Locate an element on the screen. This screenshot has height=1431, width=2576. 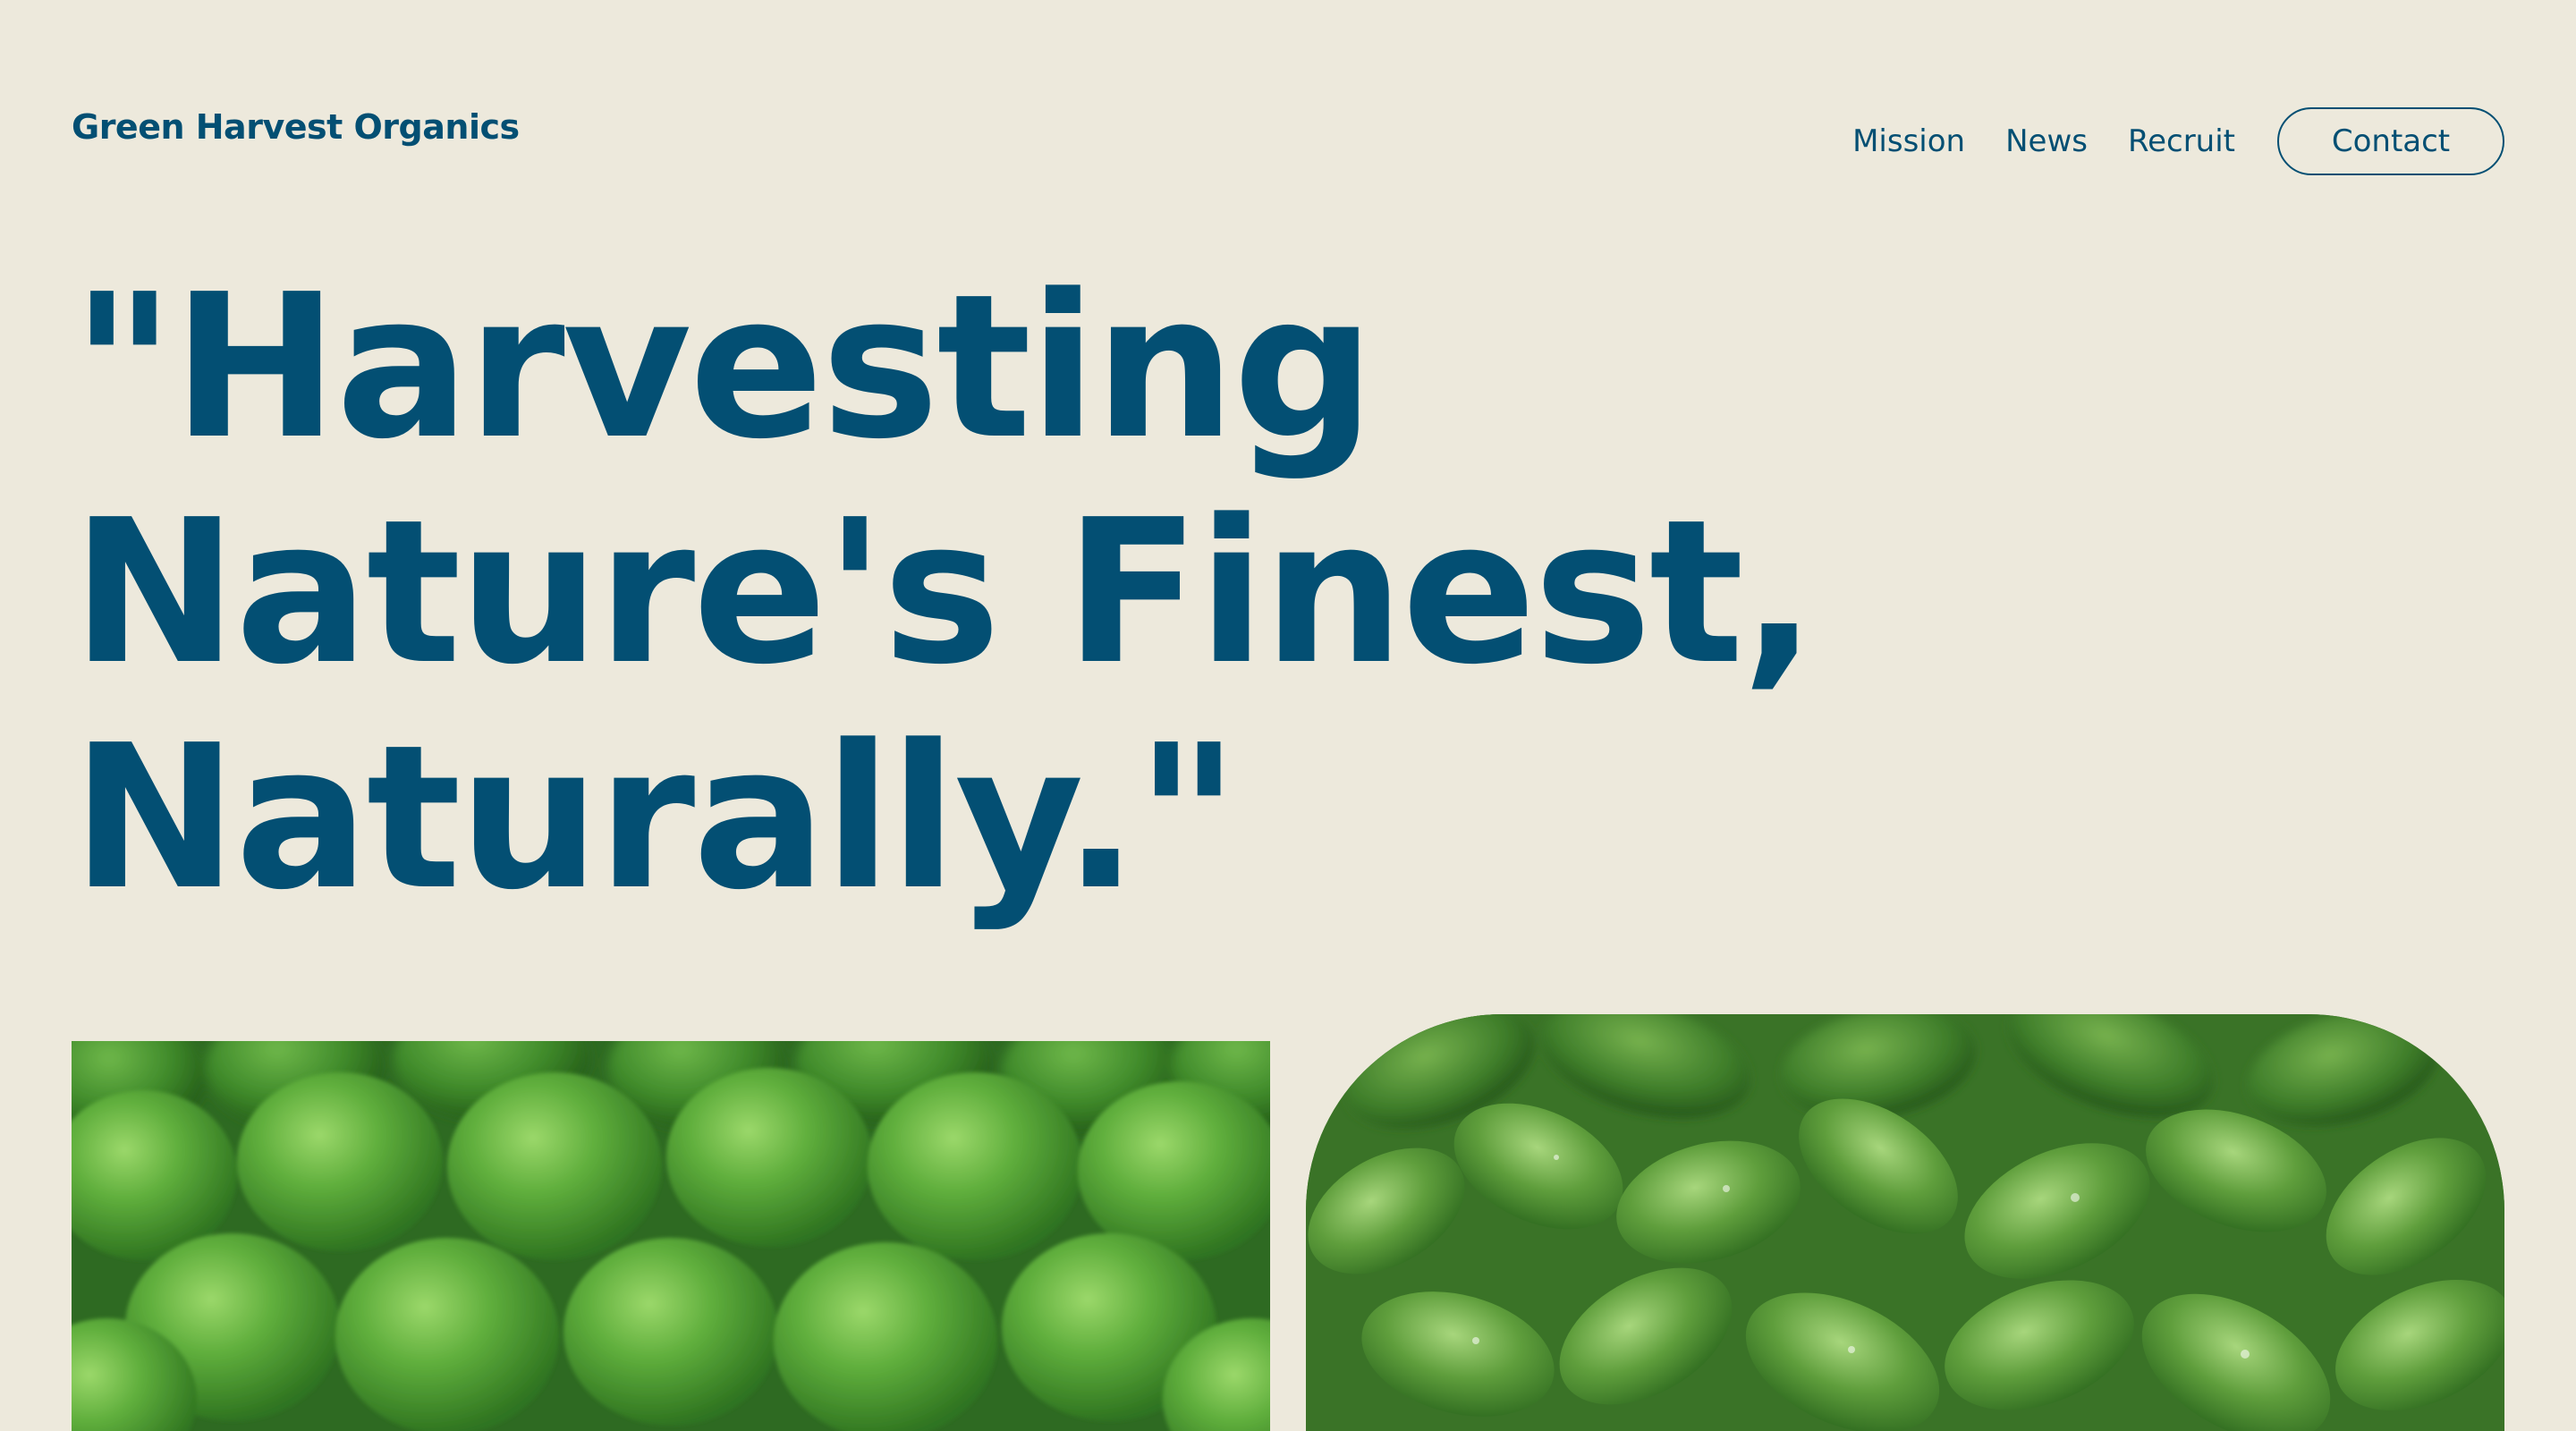
headline-line-1: "Harvesting is located at coordinates (723, 367).